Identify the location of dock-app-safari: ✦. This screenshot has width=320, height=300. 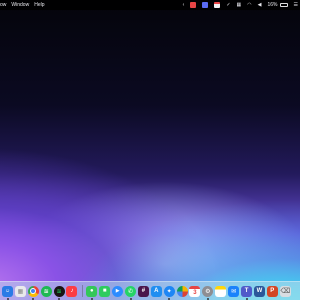
(169, 292).